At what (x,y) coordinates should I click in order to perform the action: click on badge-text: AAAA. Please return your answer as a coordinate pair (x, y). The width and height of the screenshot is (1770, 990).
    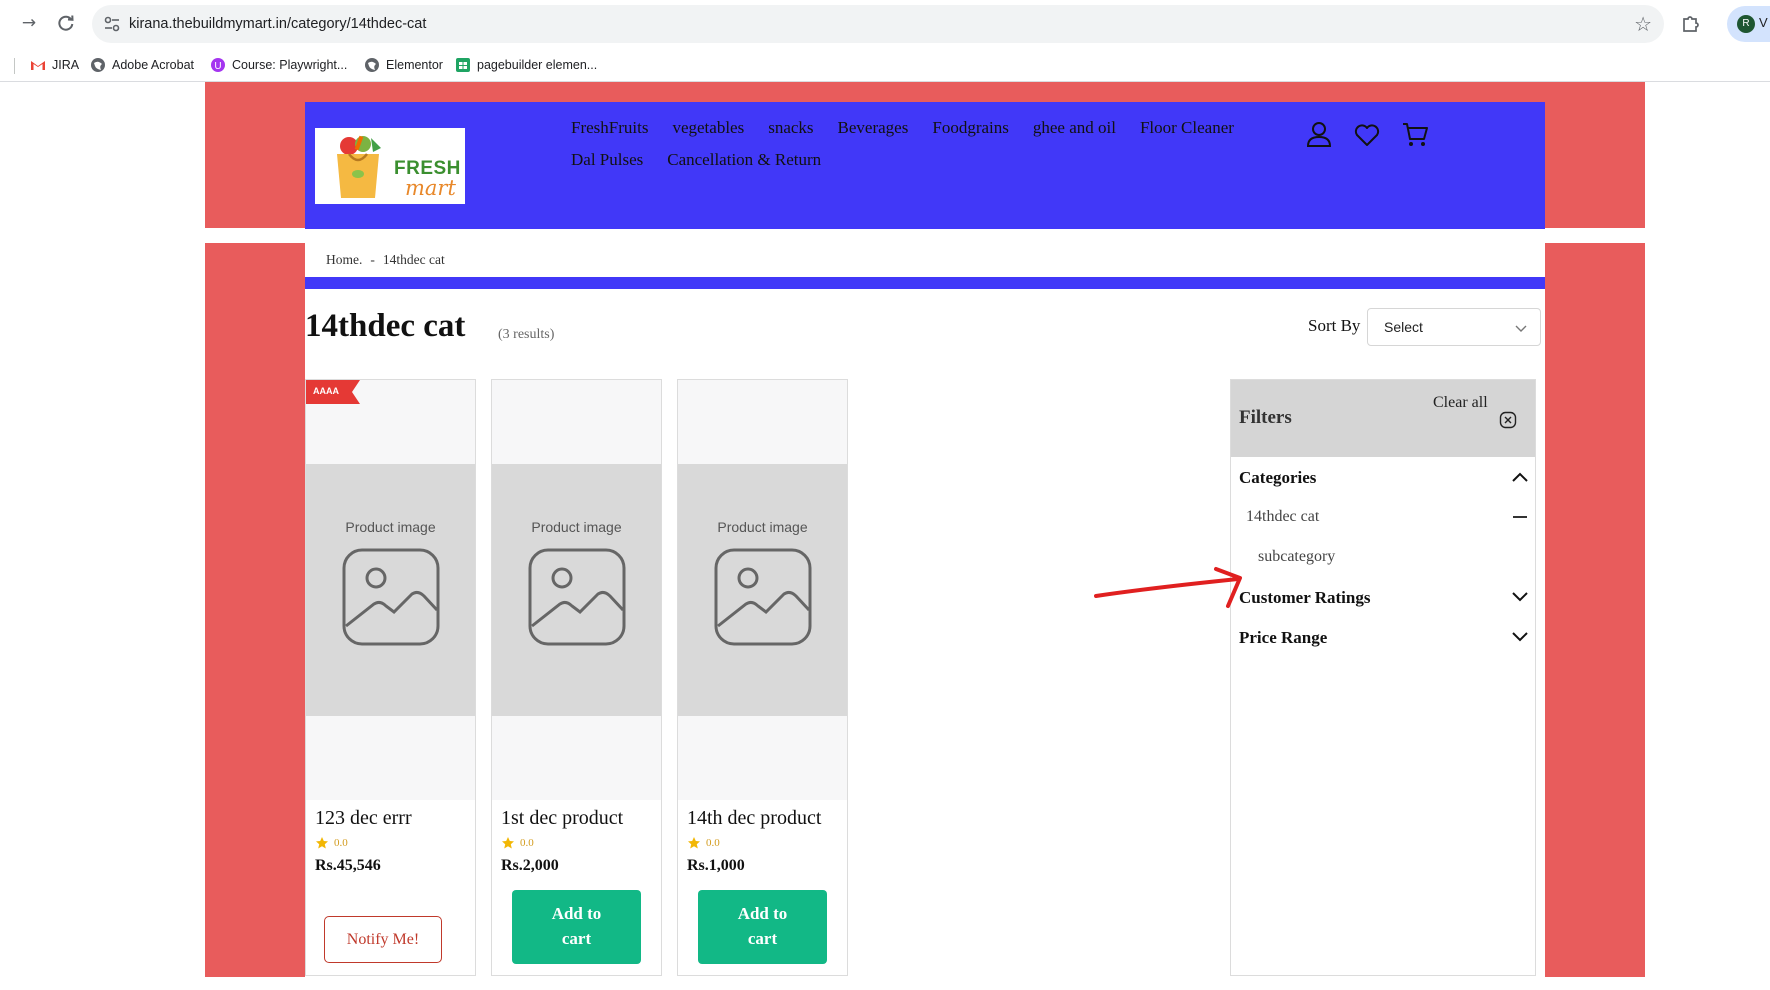
    Looking at the image, I should click on (326, 391).